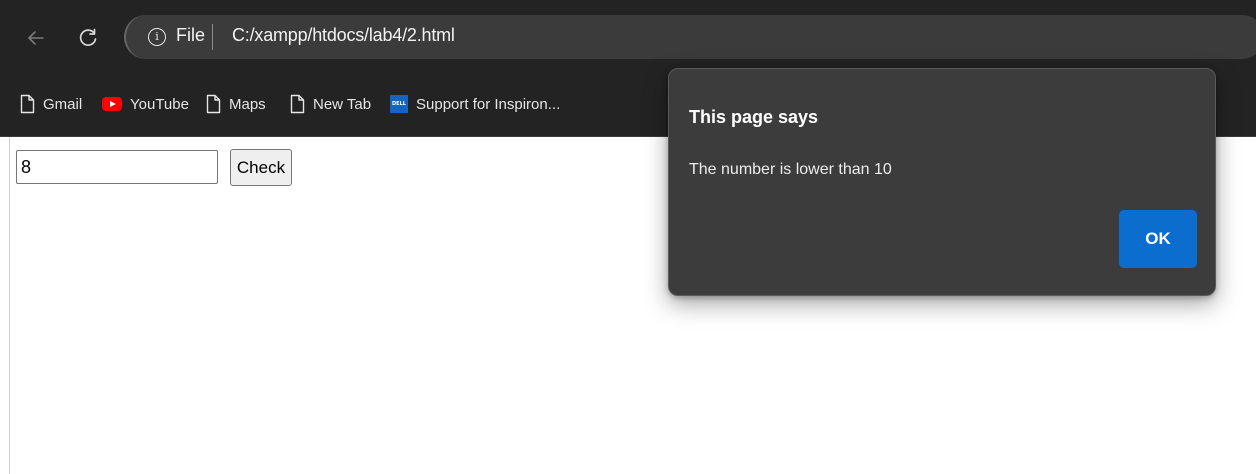 The image size is (1256, 474). Describe the element at coordinates (261, 167) in the screenshot. I see `check-button: Check` at that location.